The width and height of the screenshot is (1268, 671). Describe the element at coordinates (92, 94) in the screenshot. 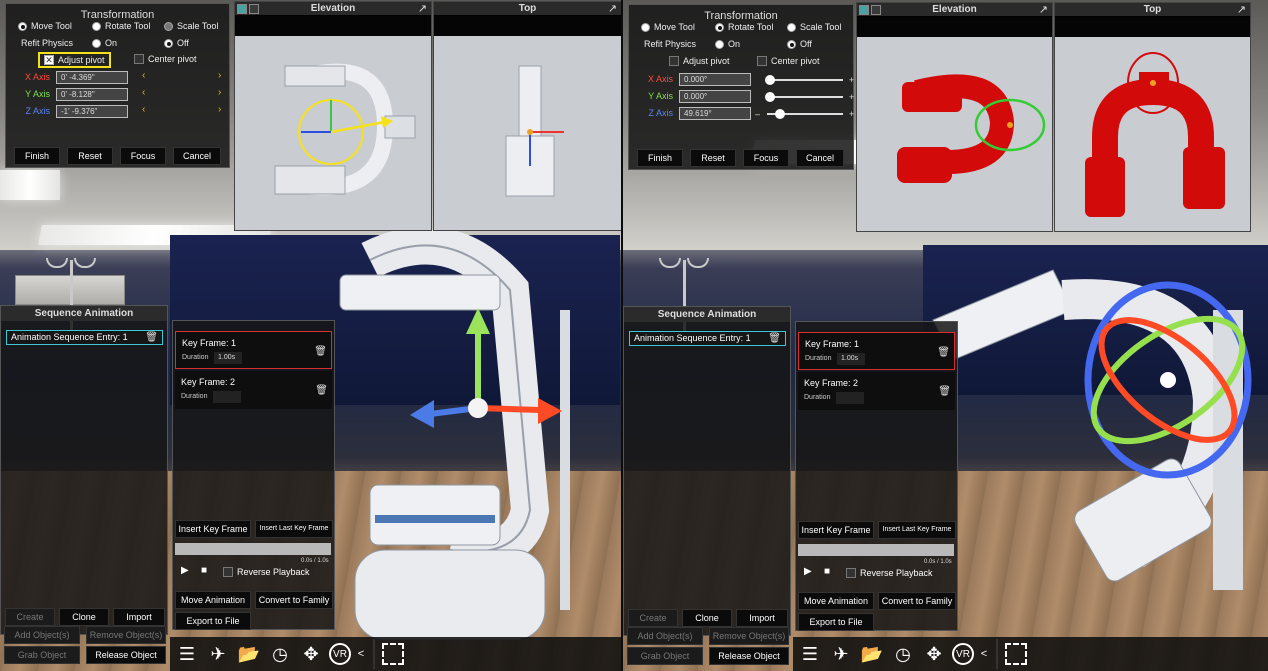

I see `y-axis-field: 0' -8.128"` at that location.